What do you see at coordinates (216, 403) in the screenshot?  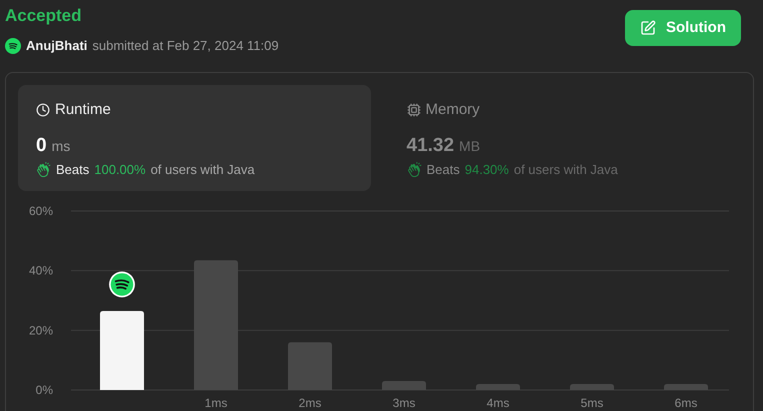 I see `axis-tick-label: 1ms` at bounding box center [216, 403].